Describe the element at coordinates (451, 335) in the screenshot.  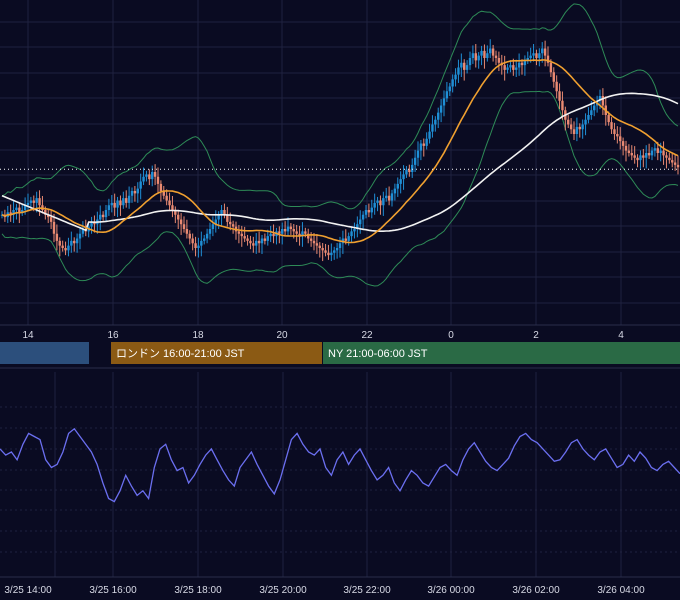
I see `x-tick-label: 0` at that location.